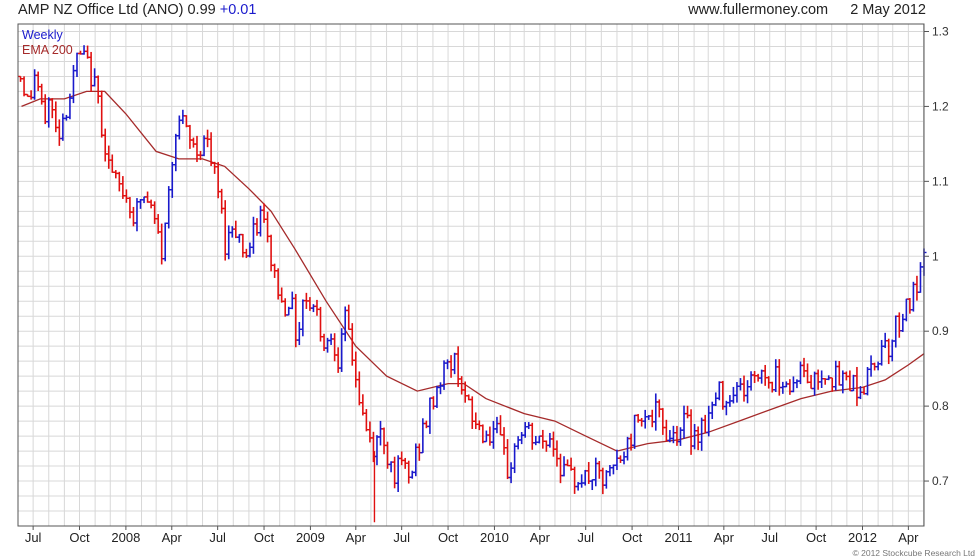 The width and height of the screenshot is (980, 560). What do you see at coordinates (940, 406) in the screenshot?
I see `y-tick-label: 0.8` at bounding box center [940, 406].